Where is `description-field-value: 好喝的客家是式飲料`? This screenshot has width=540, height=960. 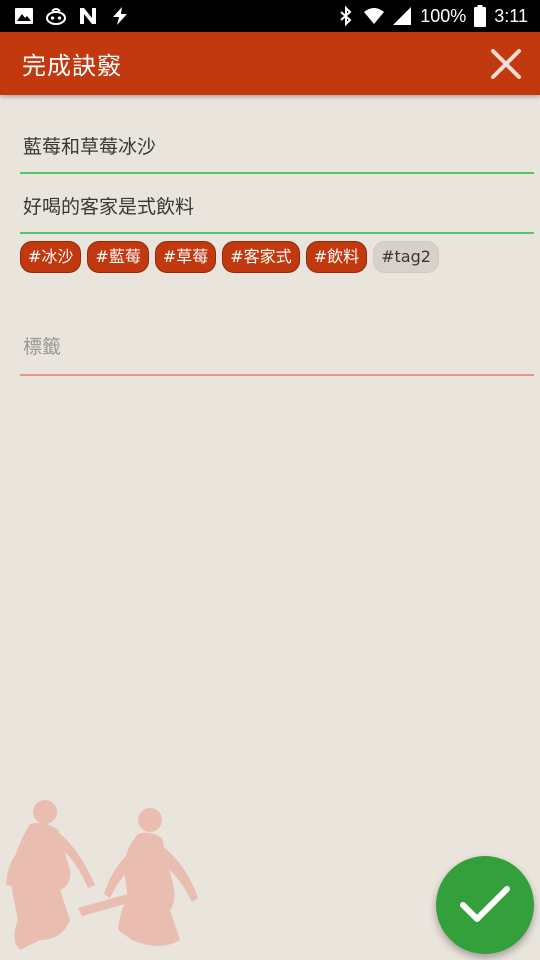
description-field-value: 好喝的客家是式飲料 is located at coordinates (109, 207).